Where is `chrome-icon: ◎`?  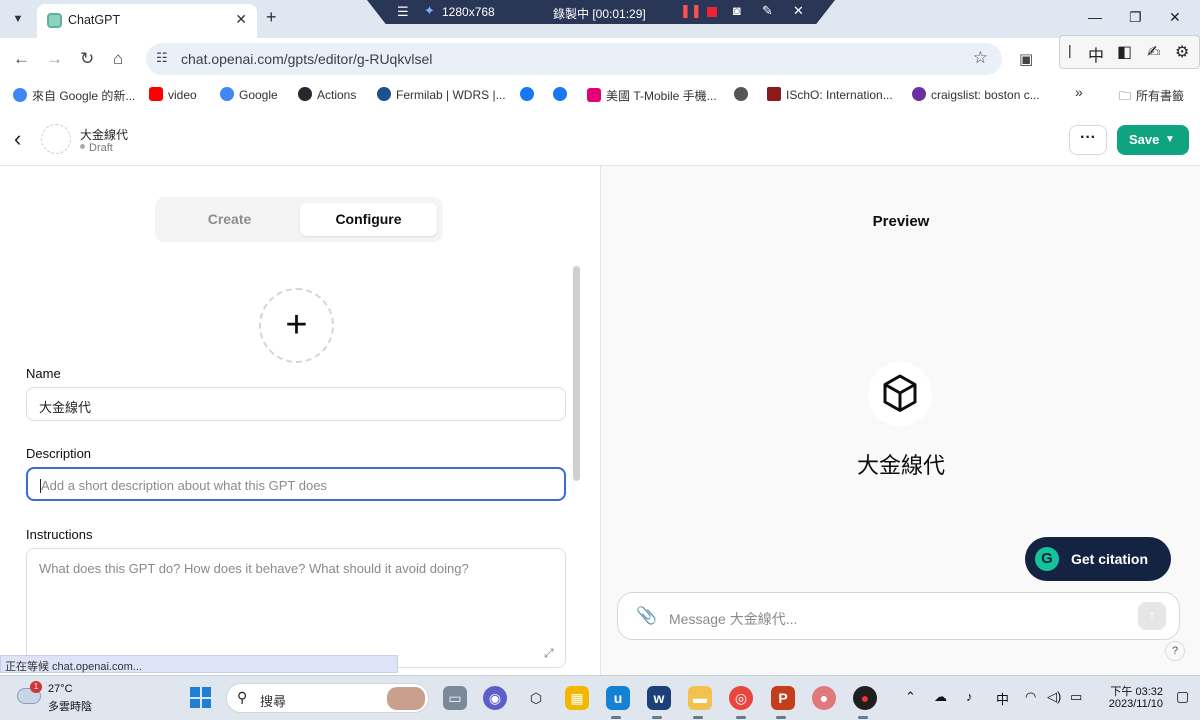
chrome-icon: ◎ is located at coordinates (741, 698).